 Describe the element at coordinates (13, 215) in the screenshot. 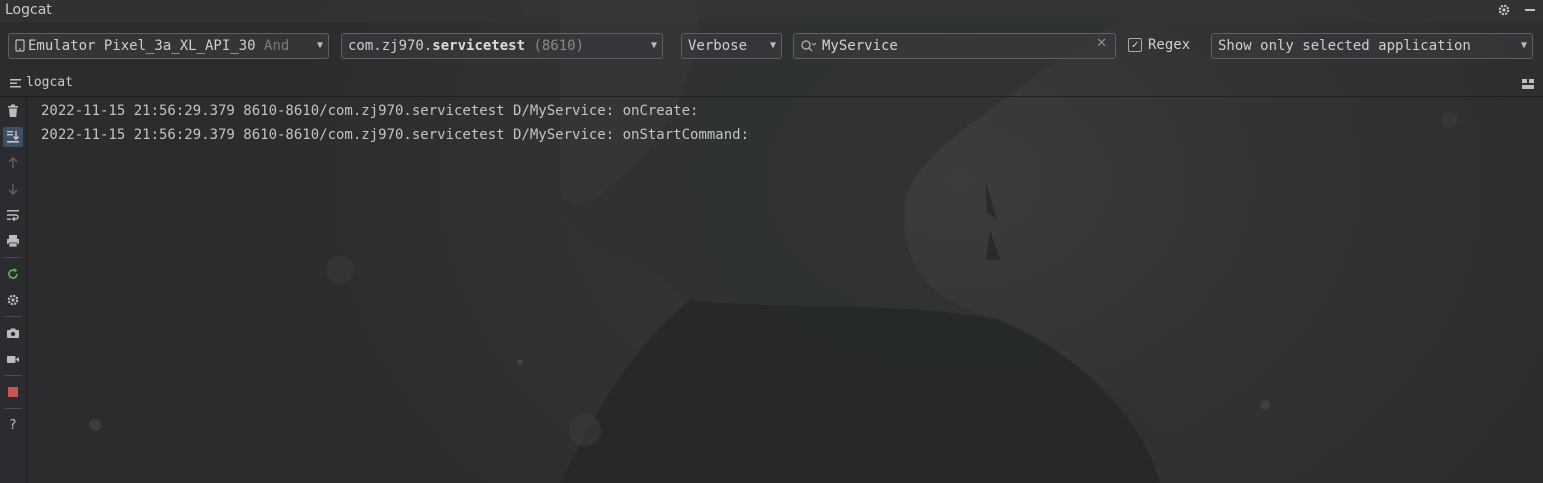

I see `soft-wrap-icon` at that location.